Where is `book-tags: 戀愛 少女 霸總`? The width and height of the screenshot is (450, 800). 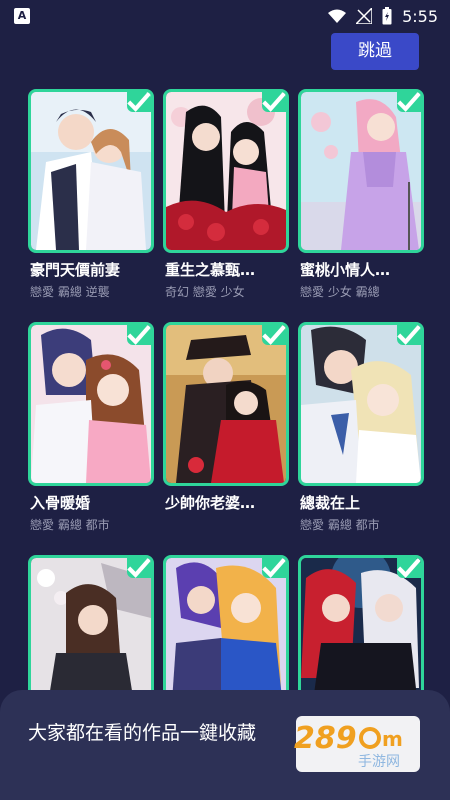
book-tags: 戀愛 少女 霸總 is located at coordinates (340, 292).